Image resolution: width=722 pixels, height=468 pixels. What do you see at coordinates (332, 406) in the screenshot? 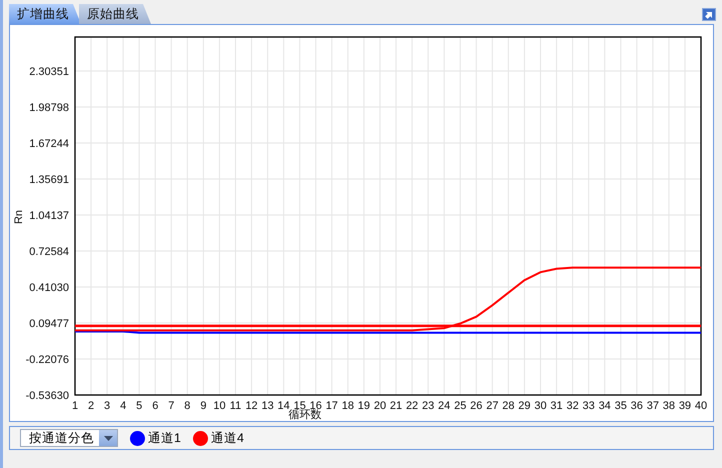
I see `x-tick-label: 17` at bounding box center [332, 406].